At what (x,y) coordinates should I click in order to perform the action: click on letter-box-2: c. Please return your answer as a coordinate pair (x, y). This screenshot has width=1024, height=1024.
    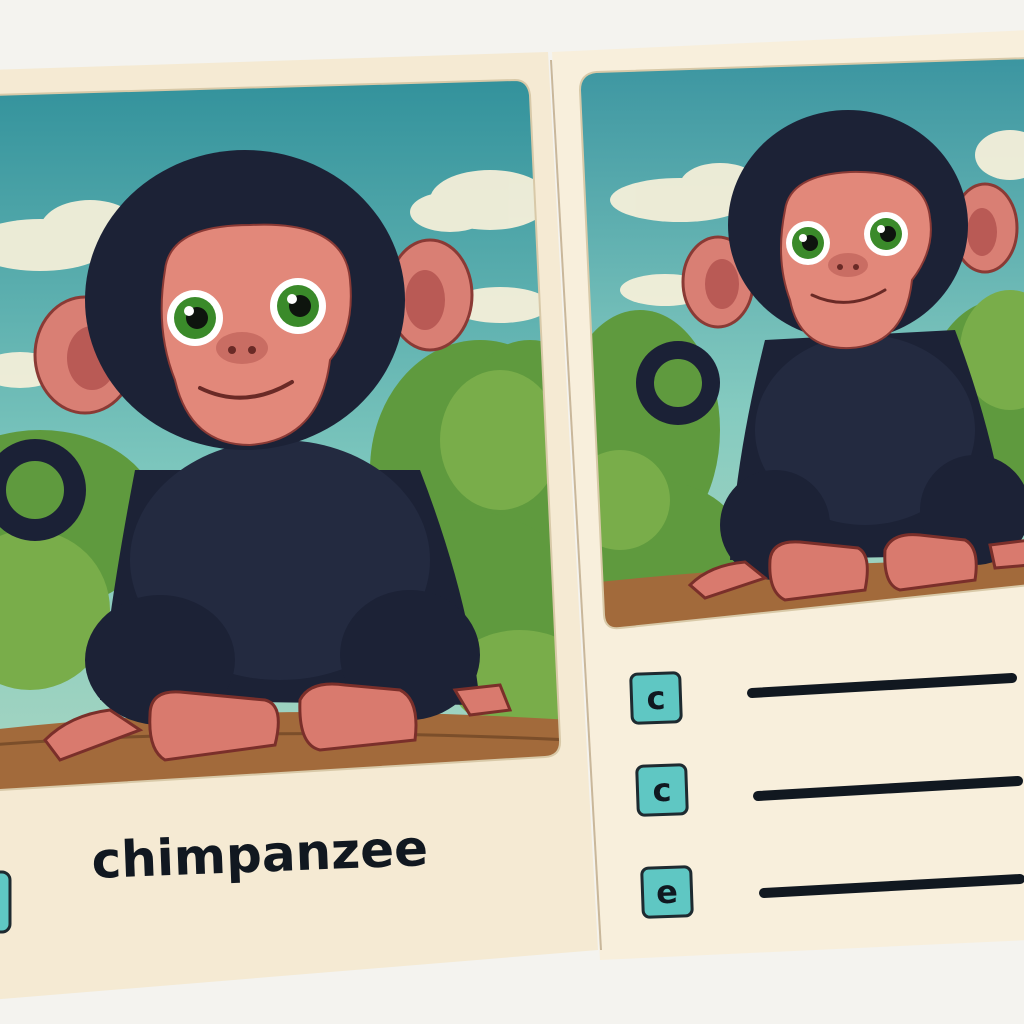
    Looking at the image, I should click on (662, 790).